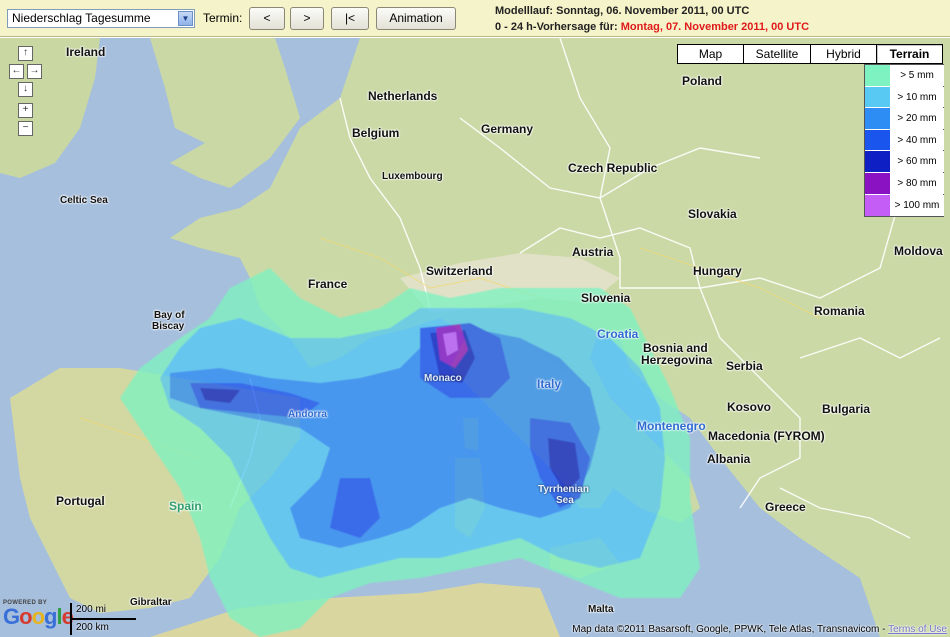 Image resolution: width=950 pixels, height=637 pixels. What do you see at coordinates (749, 407) in the screenshot?
I see `label-kosovo: Kosovo` at bounding box center [749, 407].